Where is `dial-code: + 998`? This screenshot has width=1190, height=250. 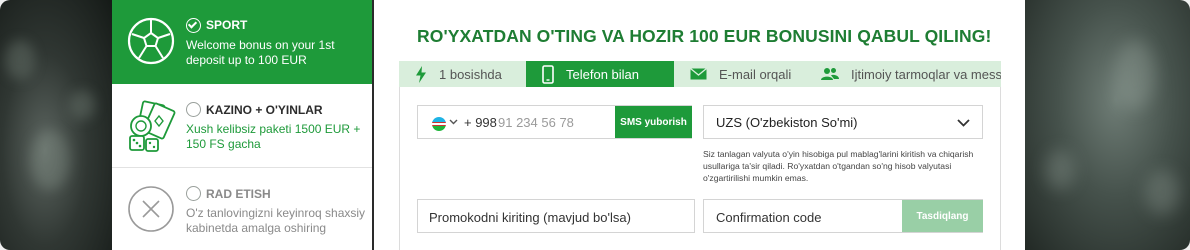 dial-code: + 998 is located at coordinates (480, 122).